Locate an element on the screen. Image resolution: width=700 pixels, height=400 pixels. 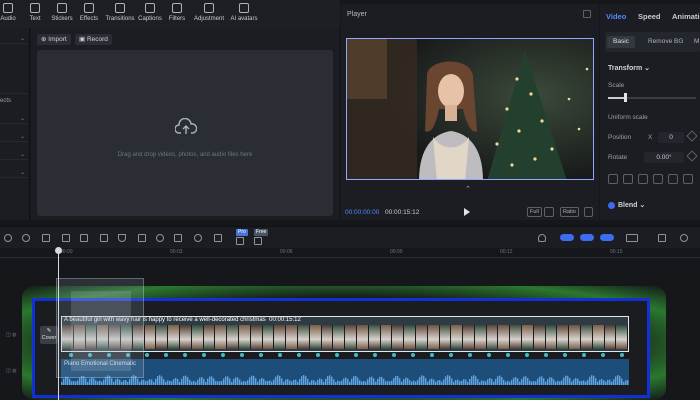
redo-icon is located at coordinates (26, 238).